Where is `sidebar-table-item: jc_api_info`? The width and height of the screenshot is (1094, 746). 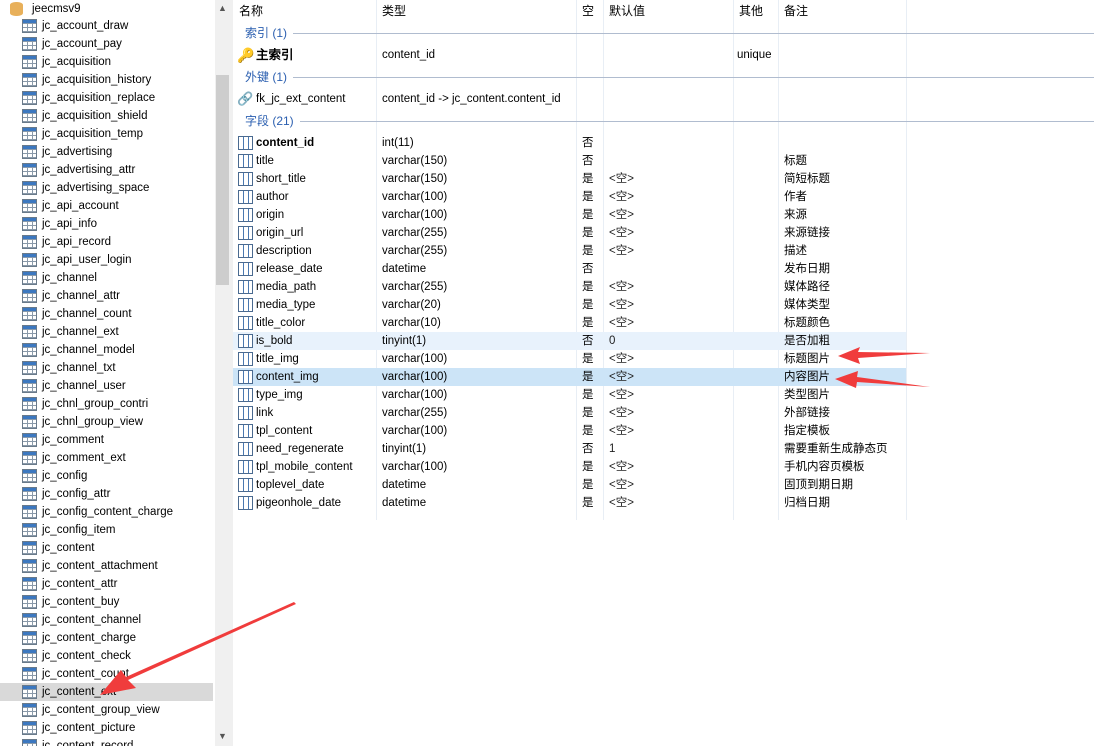 sidebar-table-item: jc_api_info is located at coordinates (106, 224).